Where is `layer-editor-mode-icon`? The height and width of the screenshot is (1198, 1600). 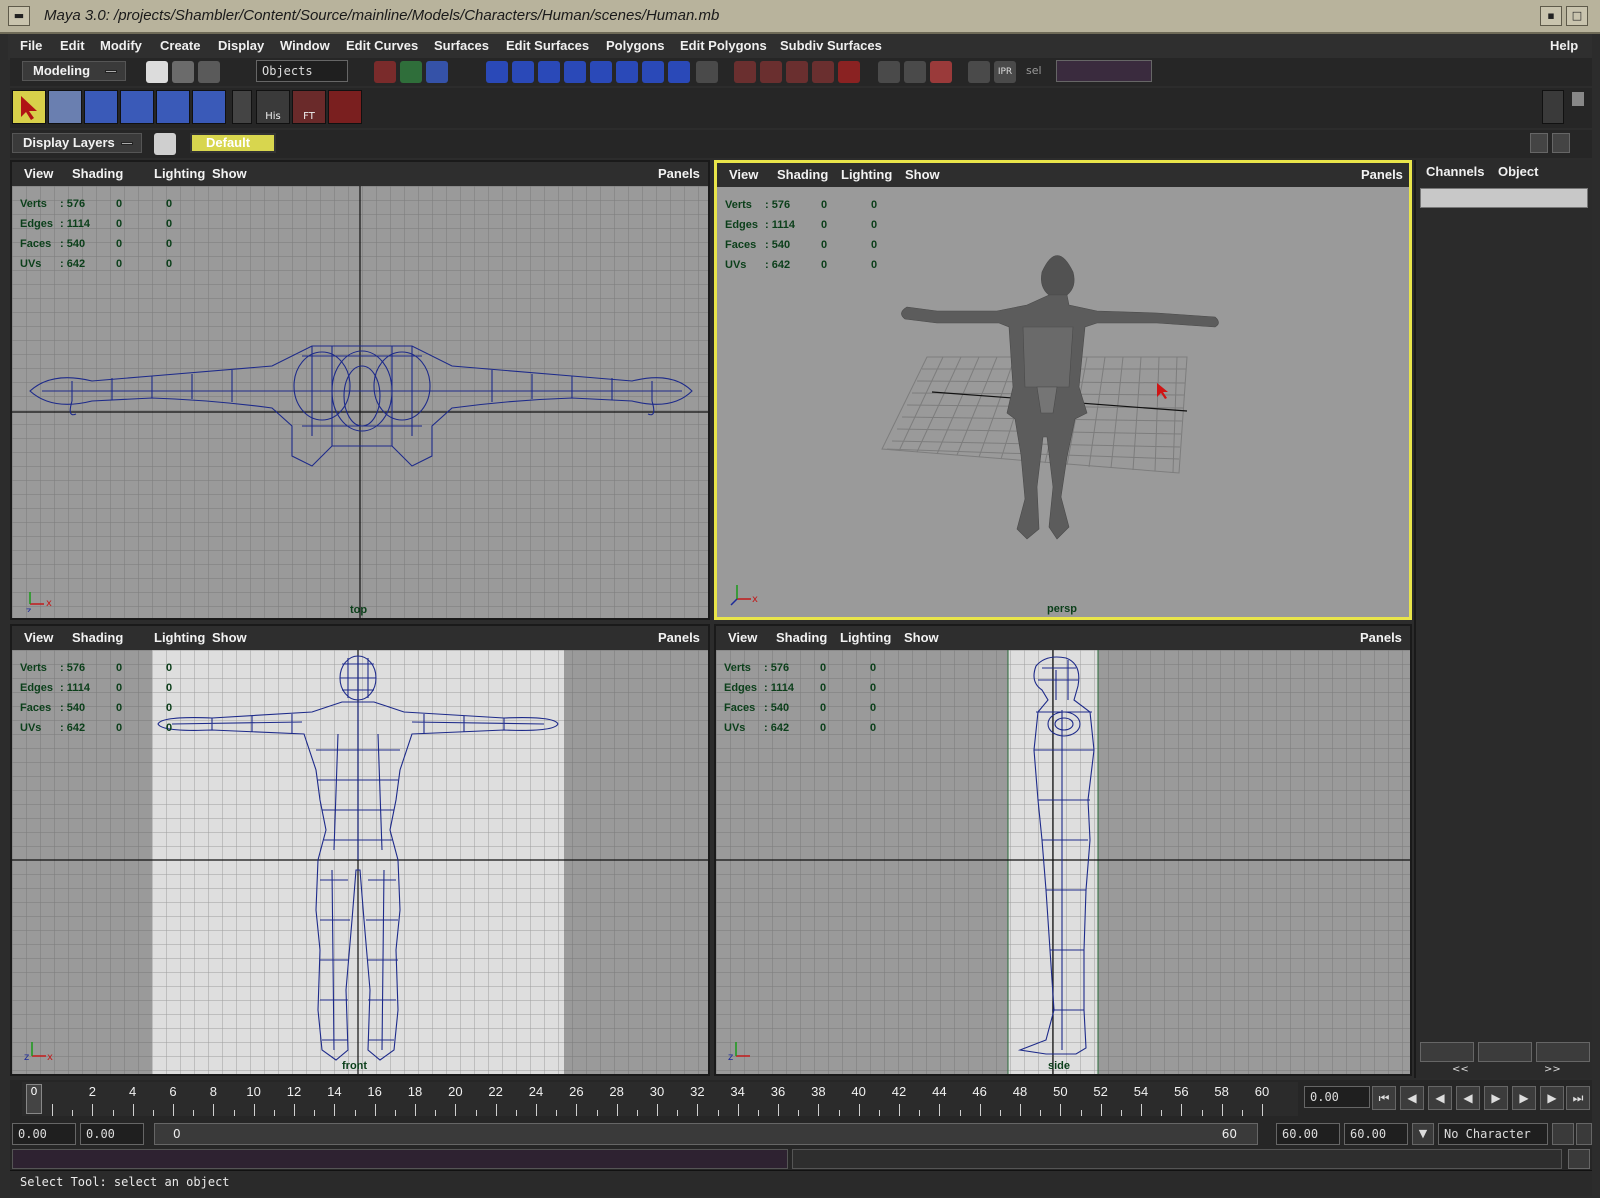 layer-editor-mode-icon is located at coordinates (1505, 1052).